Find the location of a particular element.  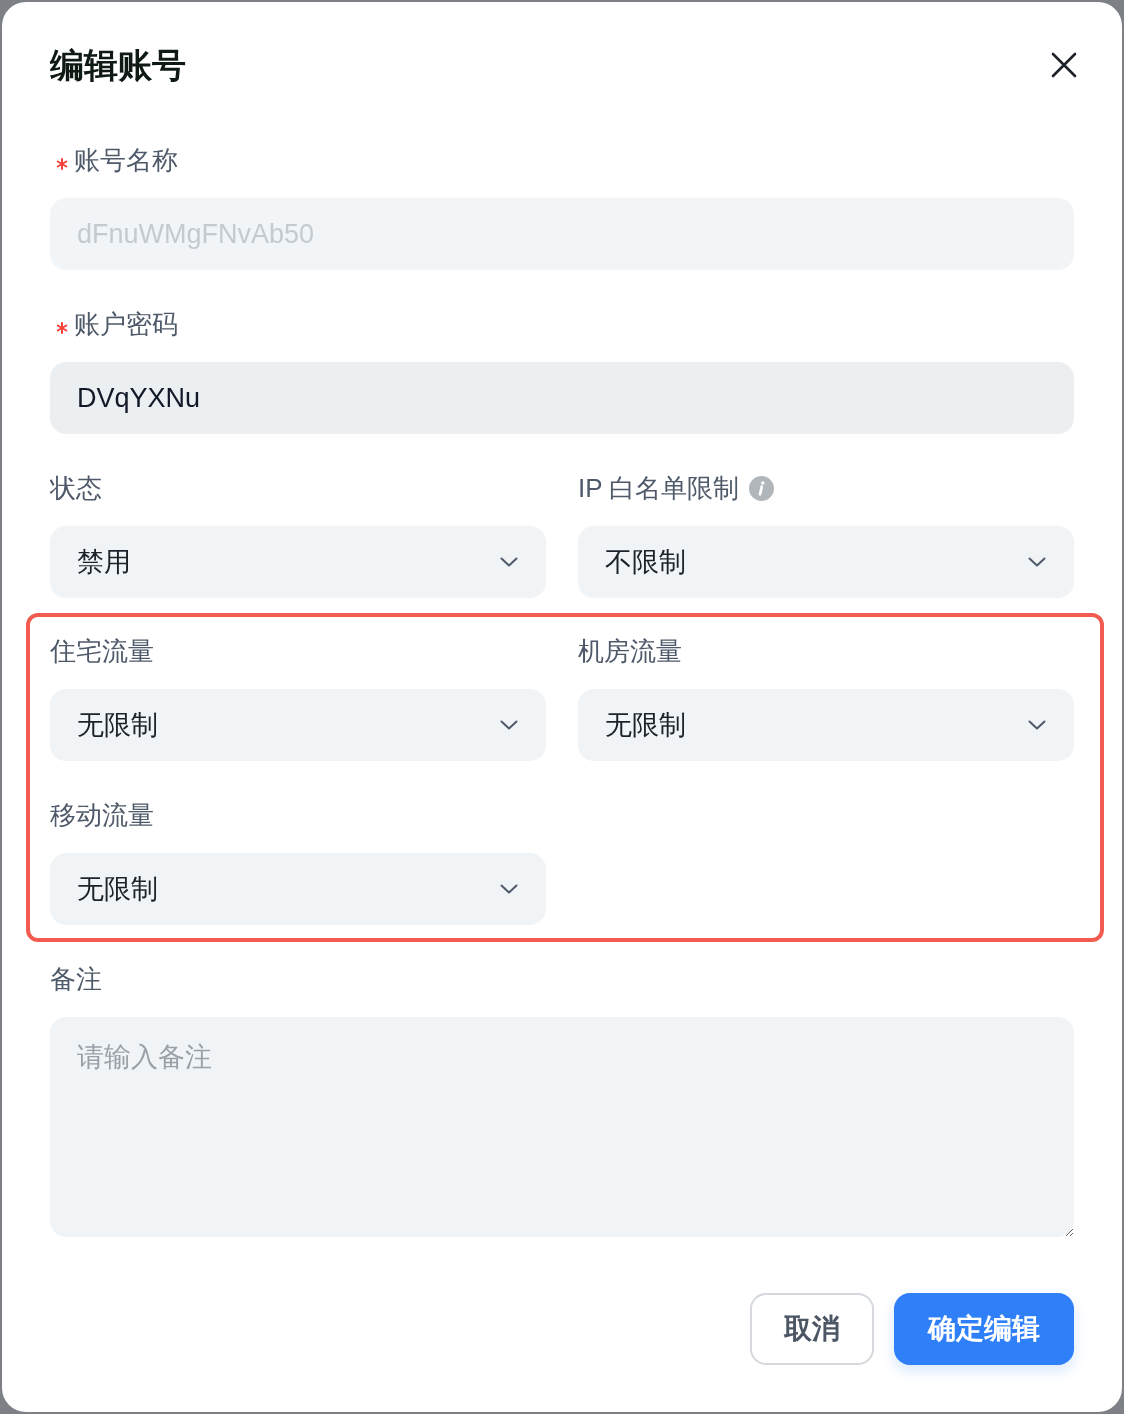

field-label: 住宅流量 is located at coordinates (102, 651).